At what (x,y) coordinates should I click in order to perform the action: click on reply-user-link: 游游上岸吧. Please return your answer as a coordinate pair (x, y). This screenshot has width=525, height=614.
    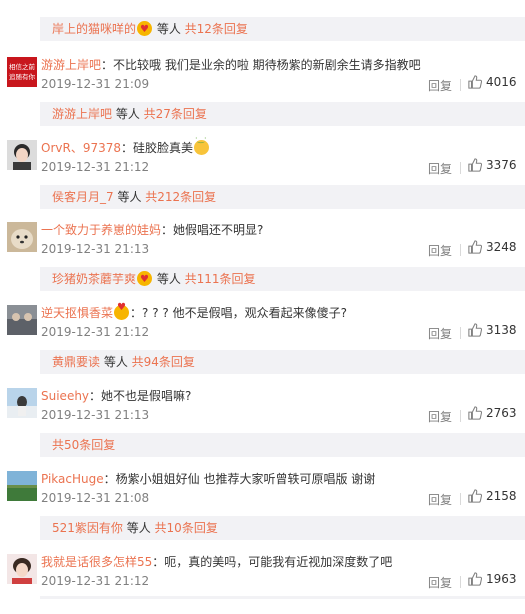
    Looking at the image, I should click on (82, 114).